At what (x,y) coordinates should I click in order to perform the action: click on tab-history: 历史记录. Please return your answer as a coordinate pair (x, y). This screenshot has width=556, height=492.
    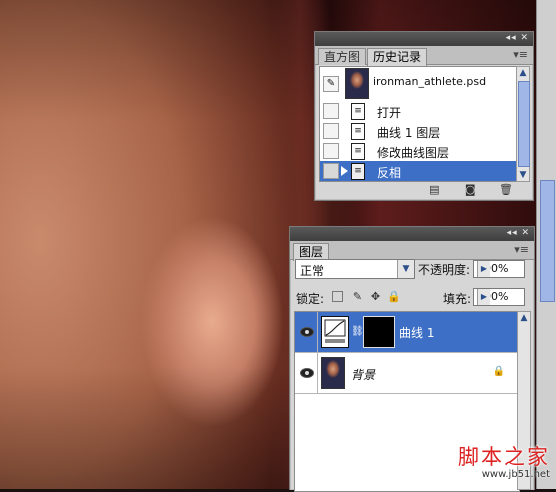
    Looking at the image, I should click on (397, 57).